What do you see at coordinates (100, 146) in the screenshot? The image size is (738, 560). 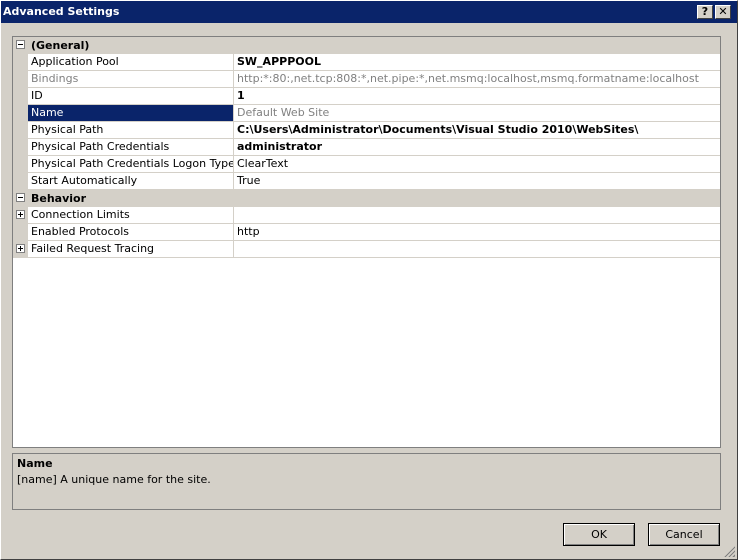 I see `property-name: Physical Path Credentials` at bounding box center [100, 146].